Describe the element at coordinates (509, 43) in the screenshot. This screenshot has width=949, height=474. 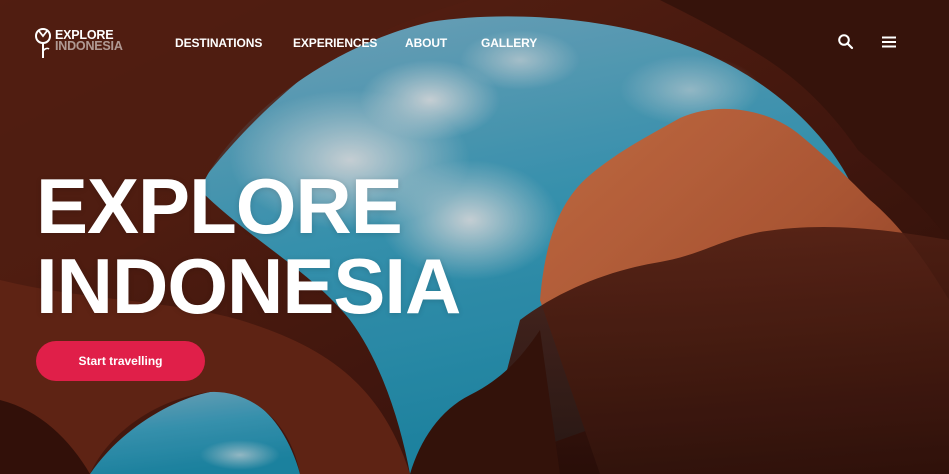
I see `nav-link-gallery: GALLERY` at that location.